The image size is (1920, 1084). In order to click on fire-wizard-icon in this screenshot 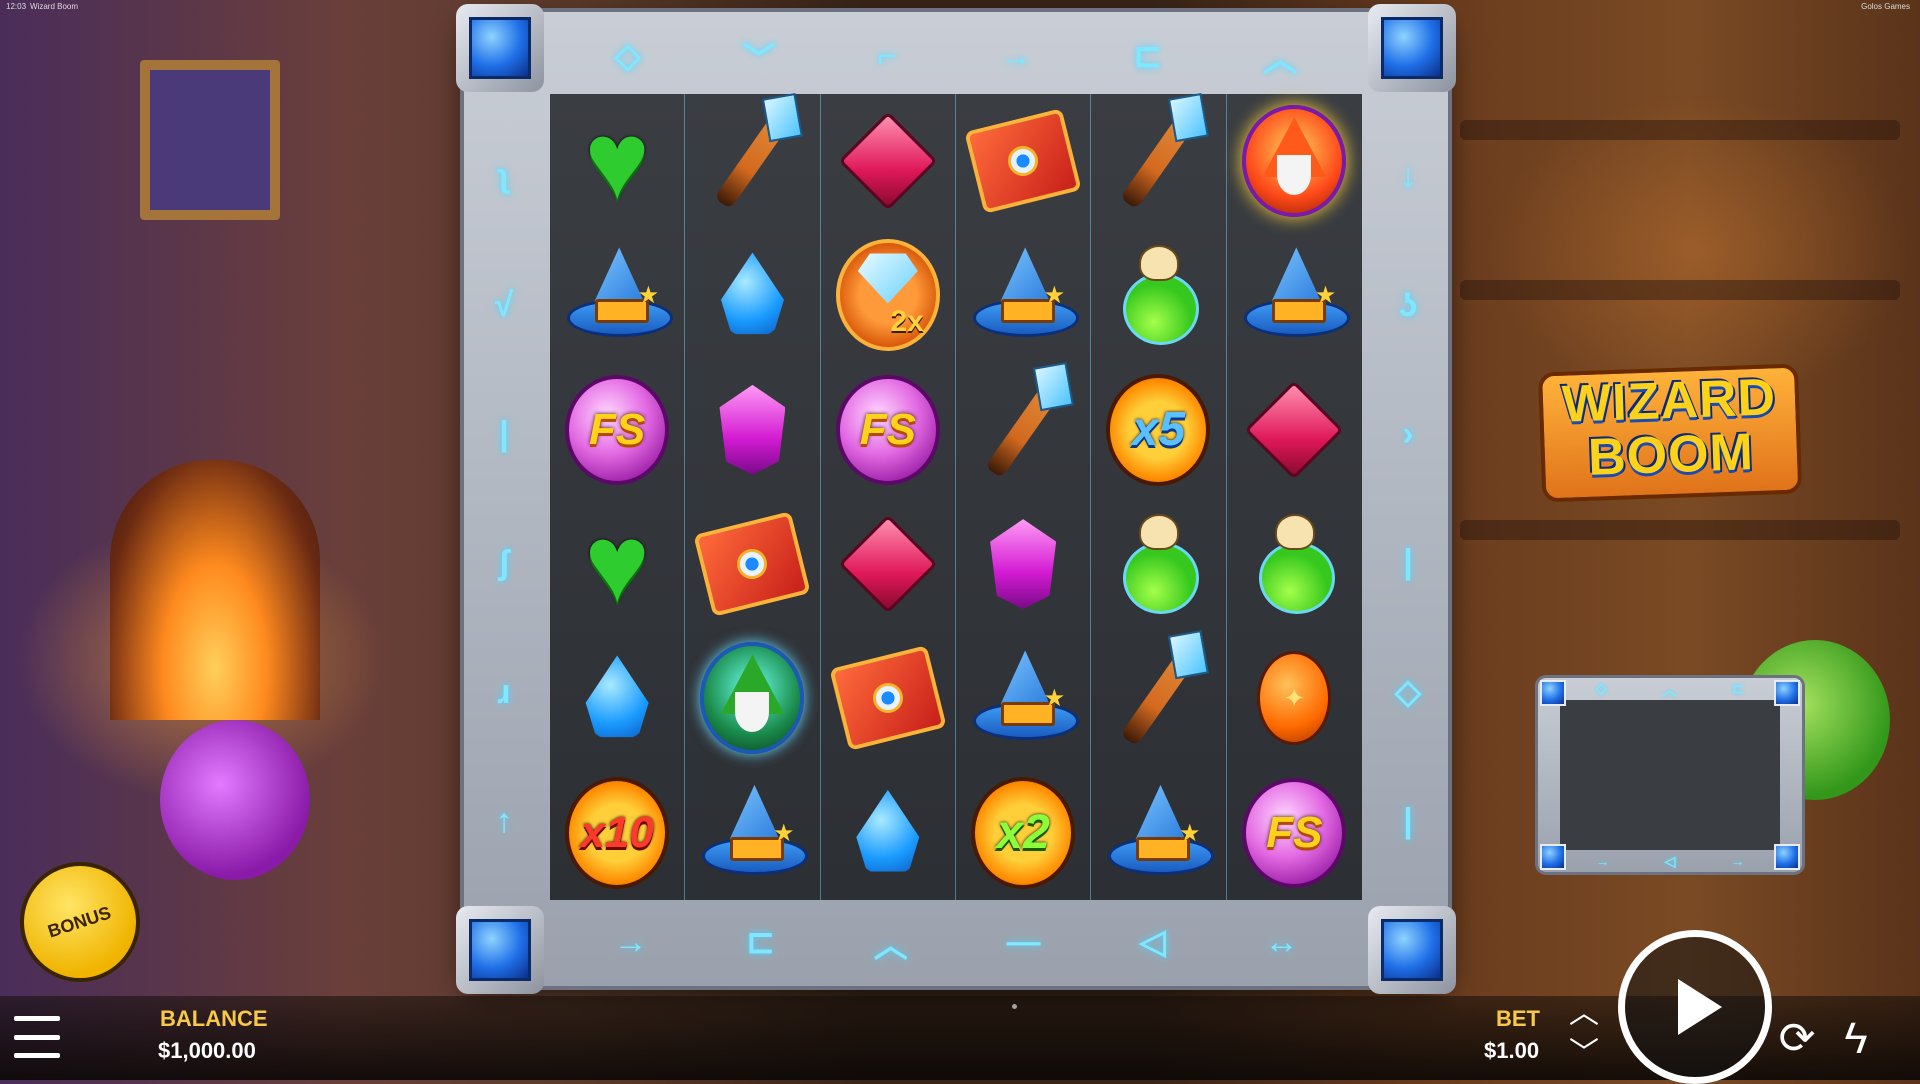, I will do `click(1294, 161)`.